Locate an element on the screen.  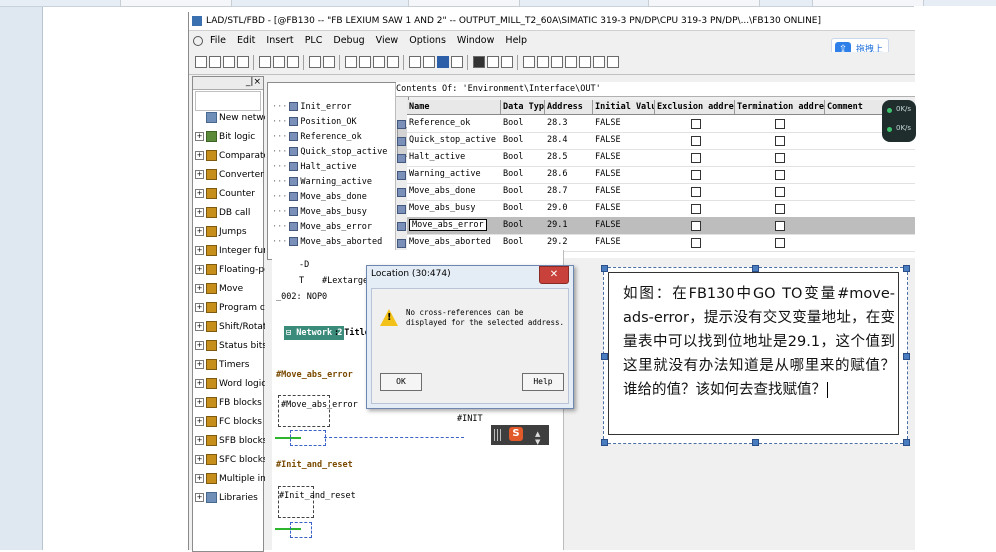
paste-icon is located at coordinates (293, 62).